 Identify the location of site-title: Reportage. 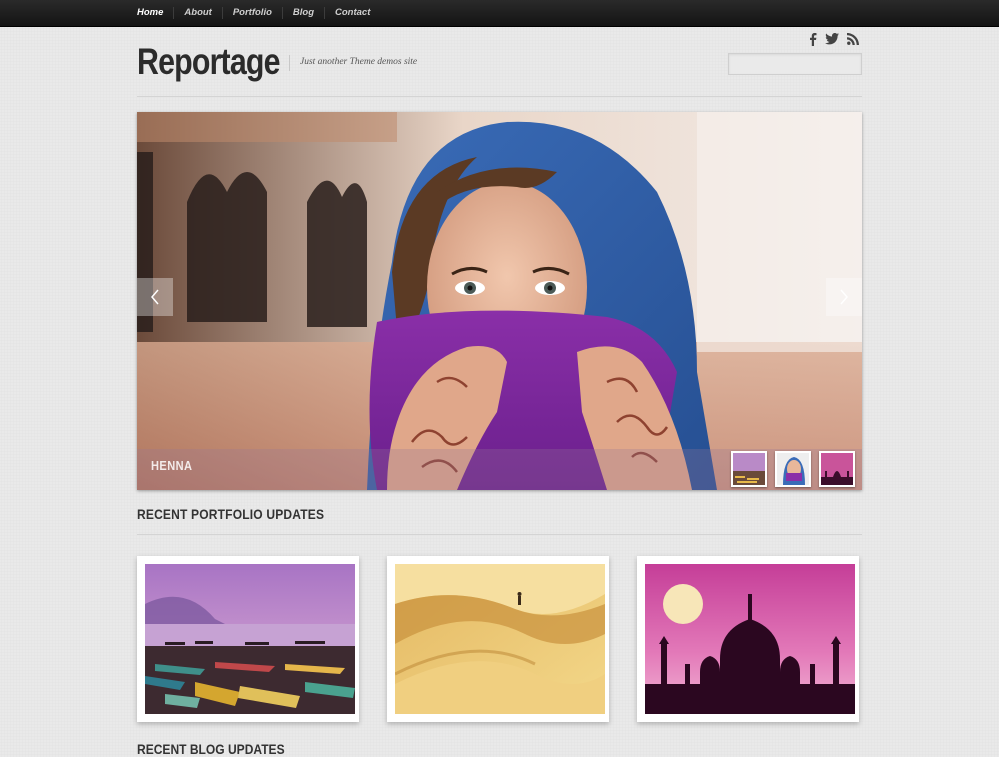
(208, 62).